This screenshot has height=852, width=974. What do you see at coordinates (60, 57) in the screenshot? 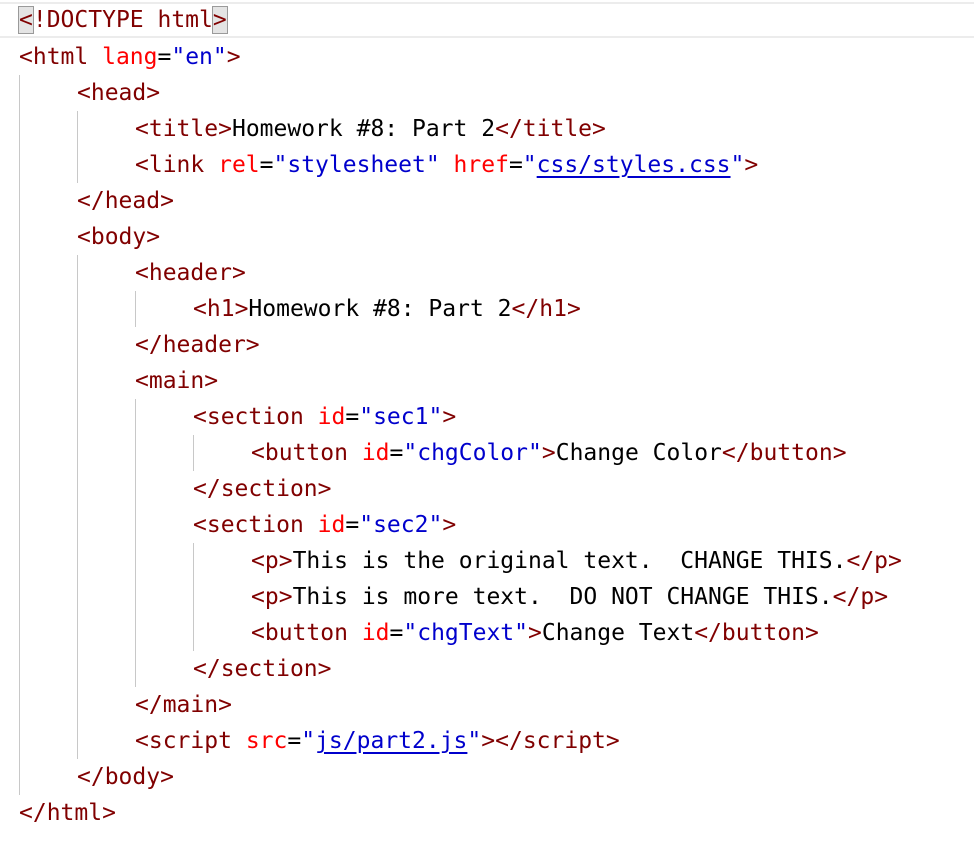
I see `tag-name: html` at bounding box center [60, 57].